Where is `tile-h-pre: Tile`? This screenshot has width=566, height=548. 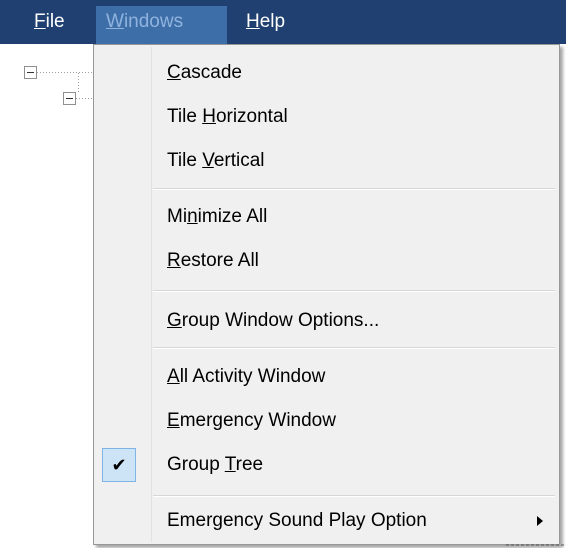
tile-h-pre: Tile is located at coordinates (185, 116).